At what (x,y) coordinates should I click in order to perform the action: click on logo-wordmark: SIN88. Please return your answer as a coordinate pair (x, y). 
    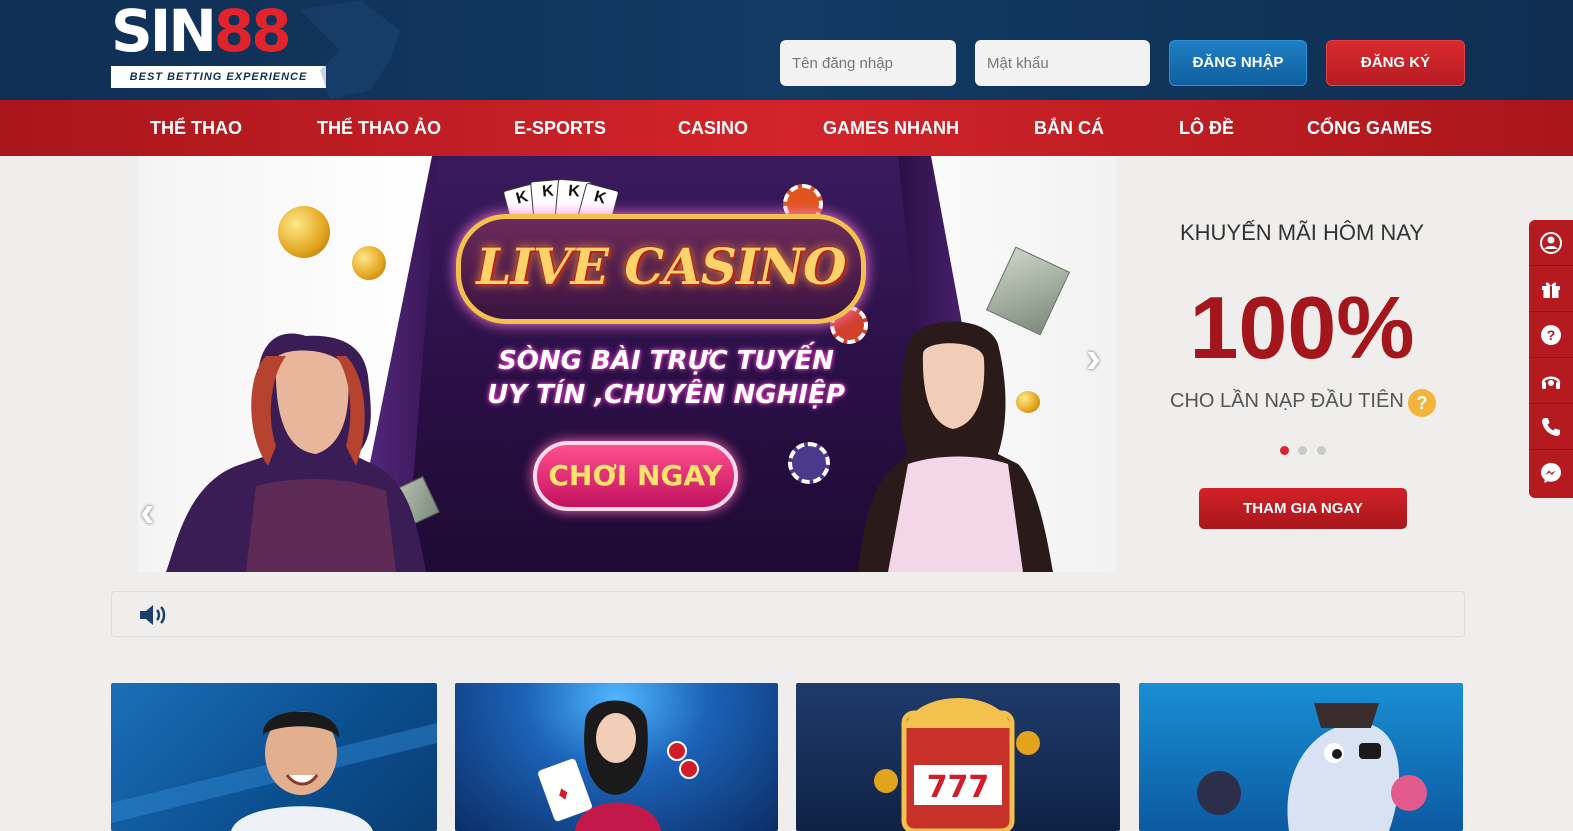
    Looking at the image, I should click on (201, 32).